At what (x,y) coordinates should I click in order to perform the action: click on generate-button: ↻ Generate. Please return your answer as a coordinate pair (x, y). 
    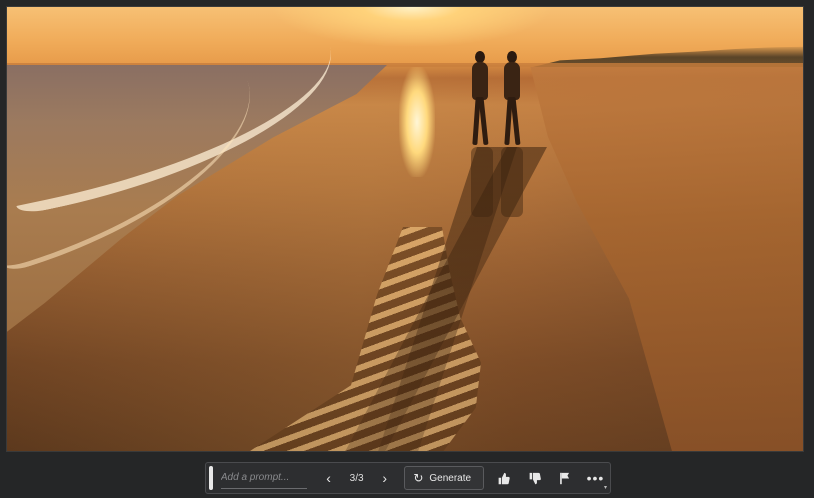
    Looking at the image, I should click on (444, 478).